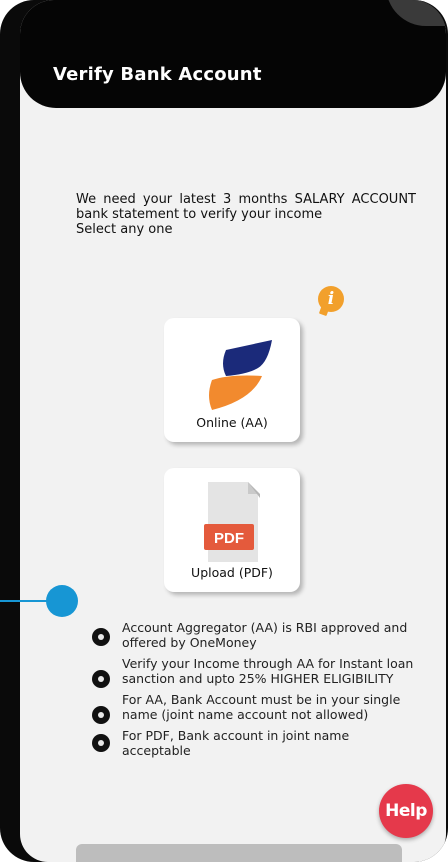  What do you see at coordinates (232, 572) in the screenshot?
I see `upload-pdf-label: Upload (PDF)` at bounding box center [232, 572].